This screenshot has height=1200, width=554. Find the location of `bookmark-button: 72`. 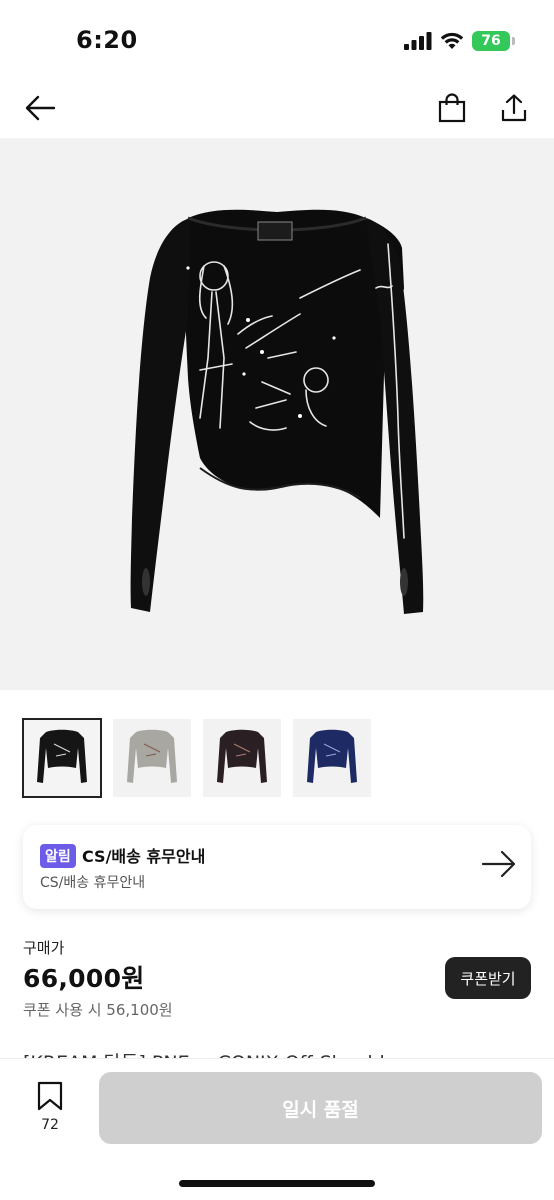

bookmark-button: 72 is located at coordinates (50, 1107).